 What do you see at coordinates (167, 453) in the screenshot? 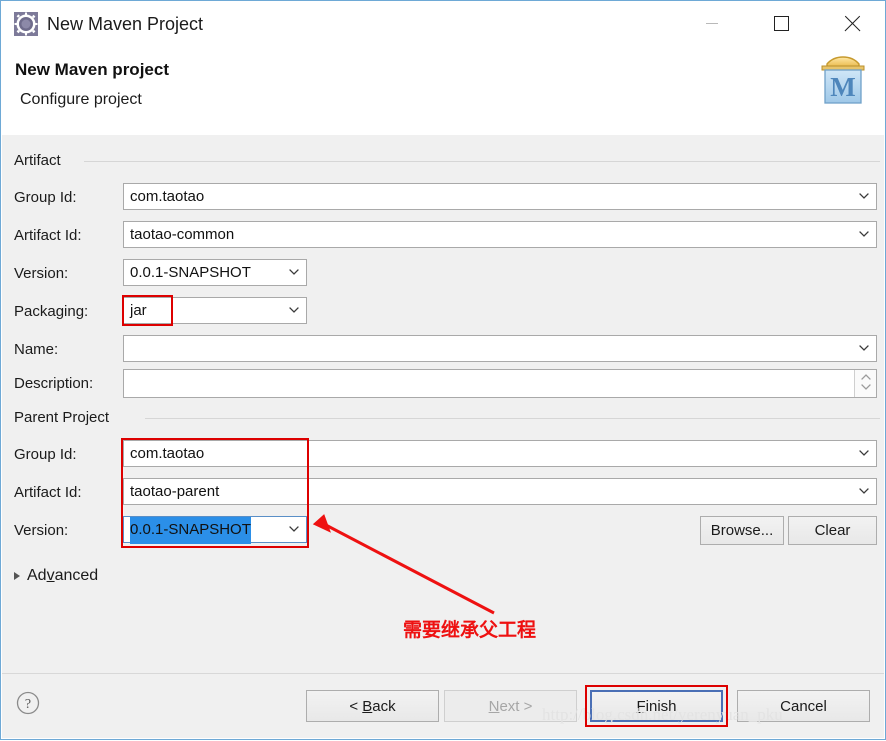
I see `parent-group-id-value: com.taotao` at bounding box center [167, 453].